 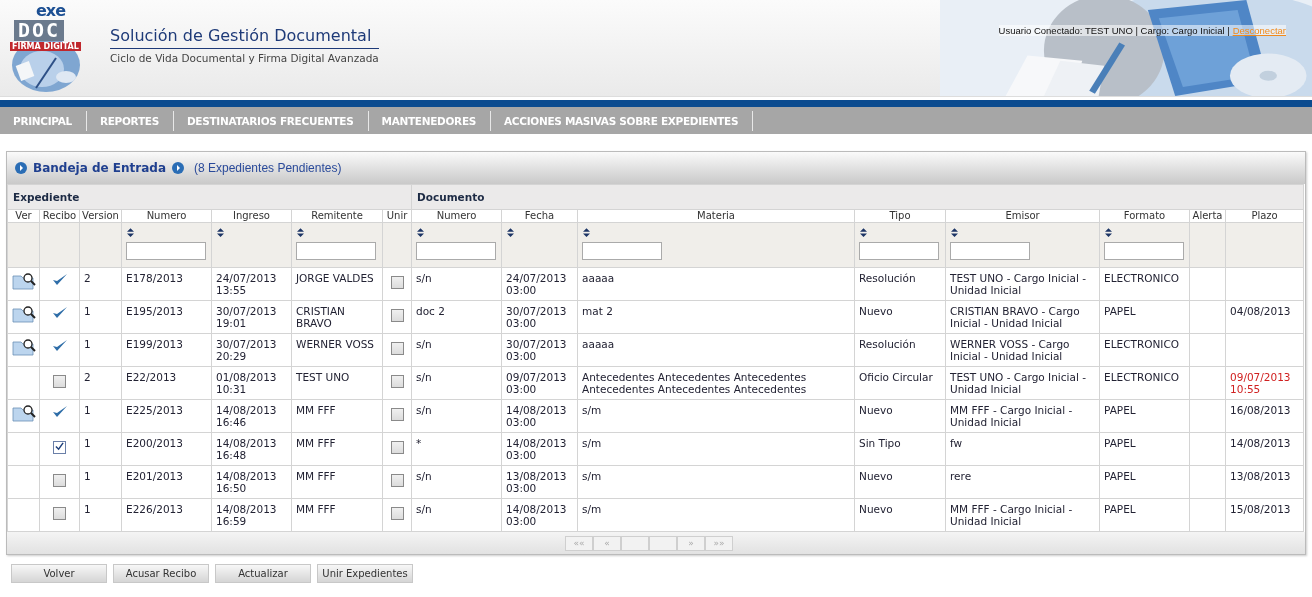 I want to click on table-cell-text: 30/07/2013 20:29, so click(x=247, y=350).